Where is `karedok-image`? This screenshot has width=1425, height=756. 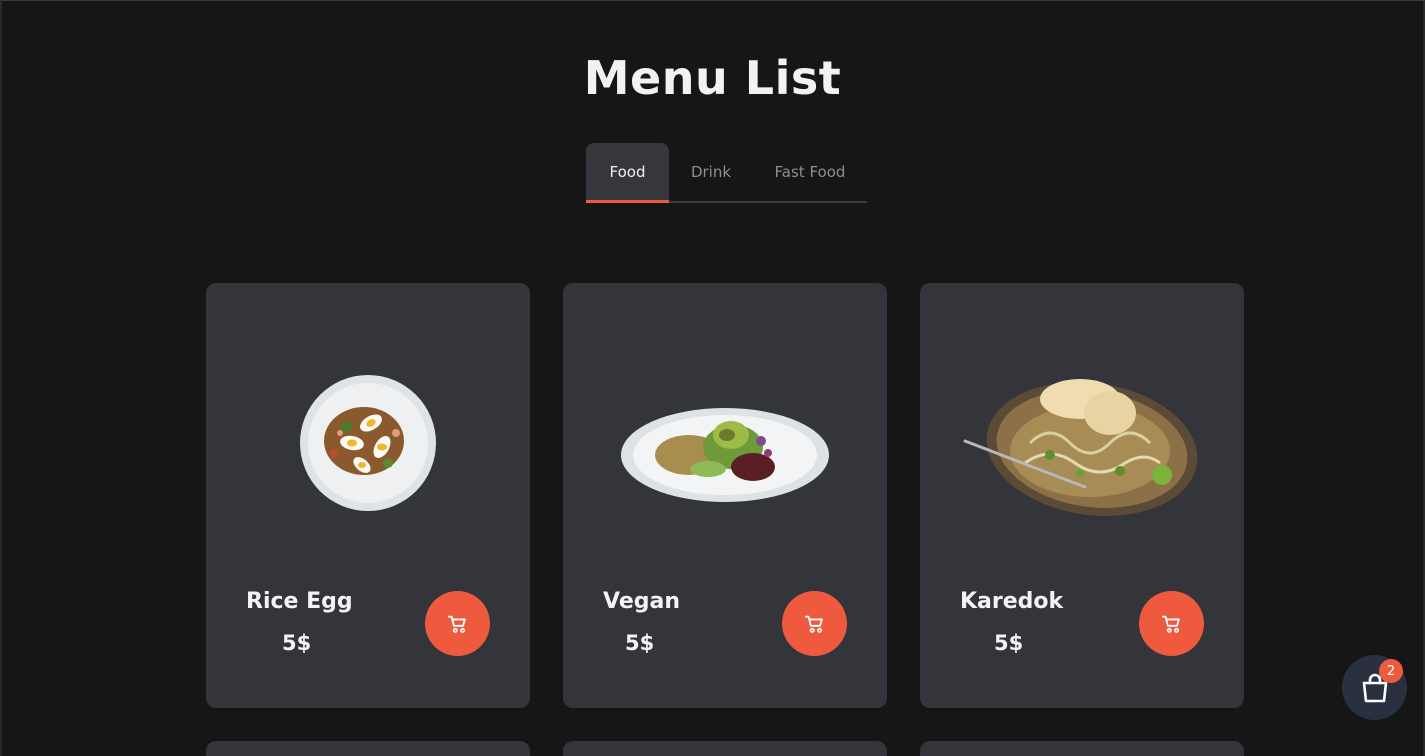
karedok-image is located at coordinates (1080, 448).